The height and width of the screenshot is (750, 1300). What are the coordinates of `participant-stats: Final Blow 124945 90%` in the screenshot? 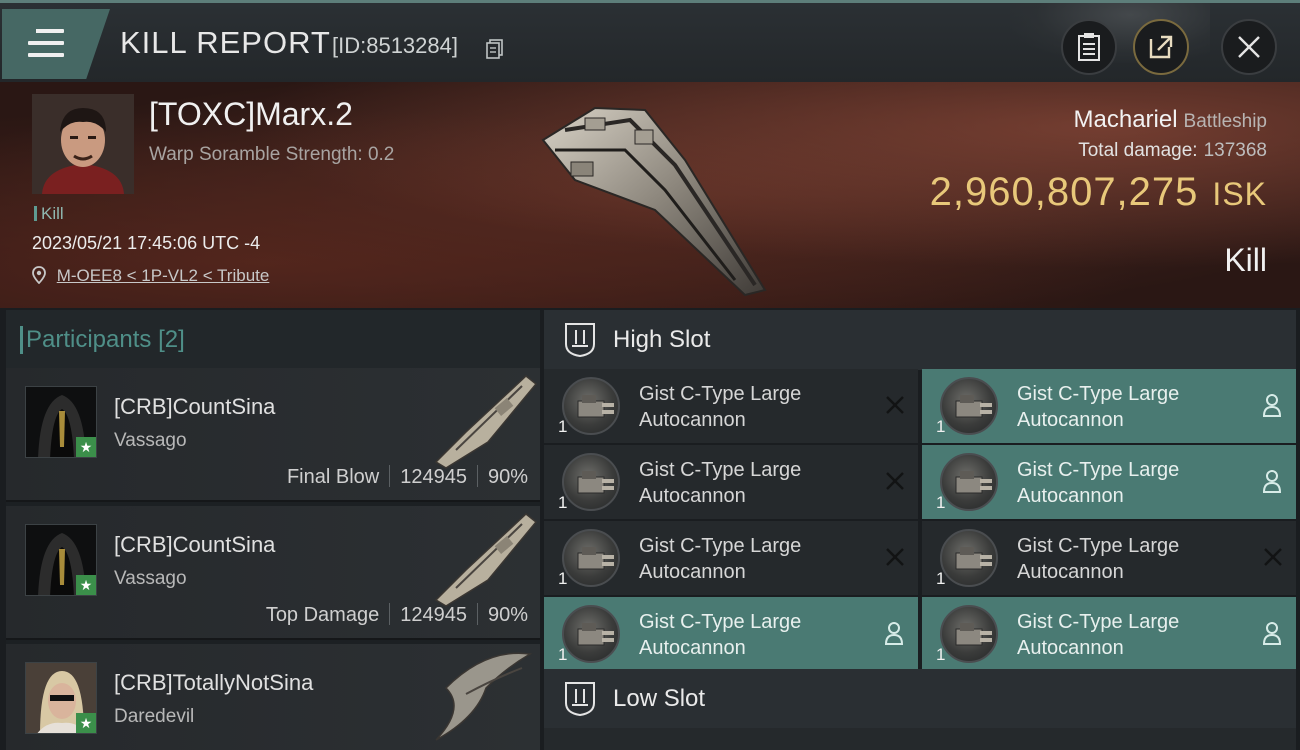 It's located at (407, 477).